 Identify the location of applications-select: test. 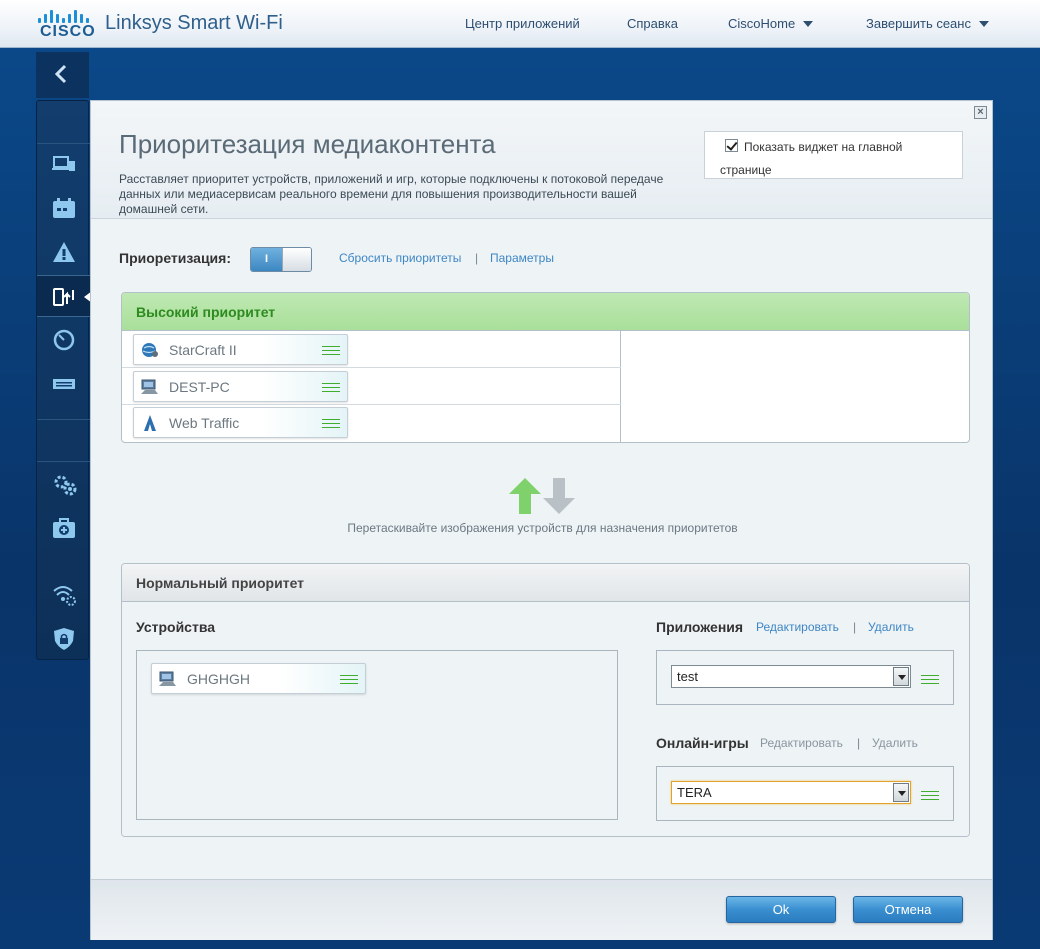
(791, 676).